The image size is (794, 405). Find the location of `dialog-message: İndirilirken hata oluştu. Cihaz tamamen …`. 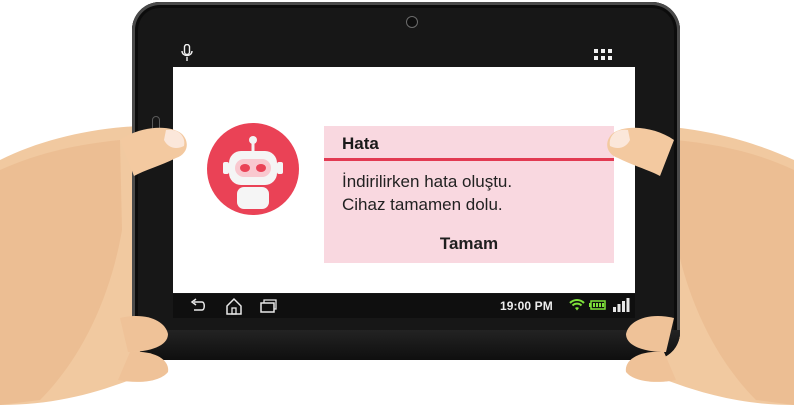

dialog-message: İndirilirken hata oluştu. Cihaz tamamen … is located at coordinates (474, 193).